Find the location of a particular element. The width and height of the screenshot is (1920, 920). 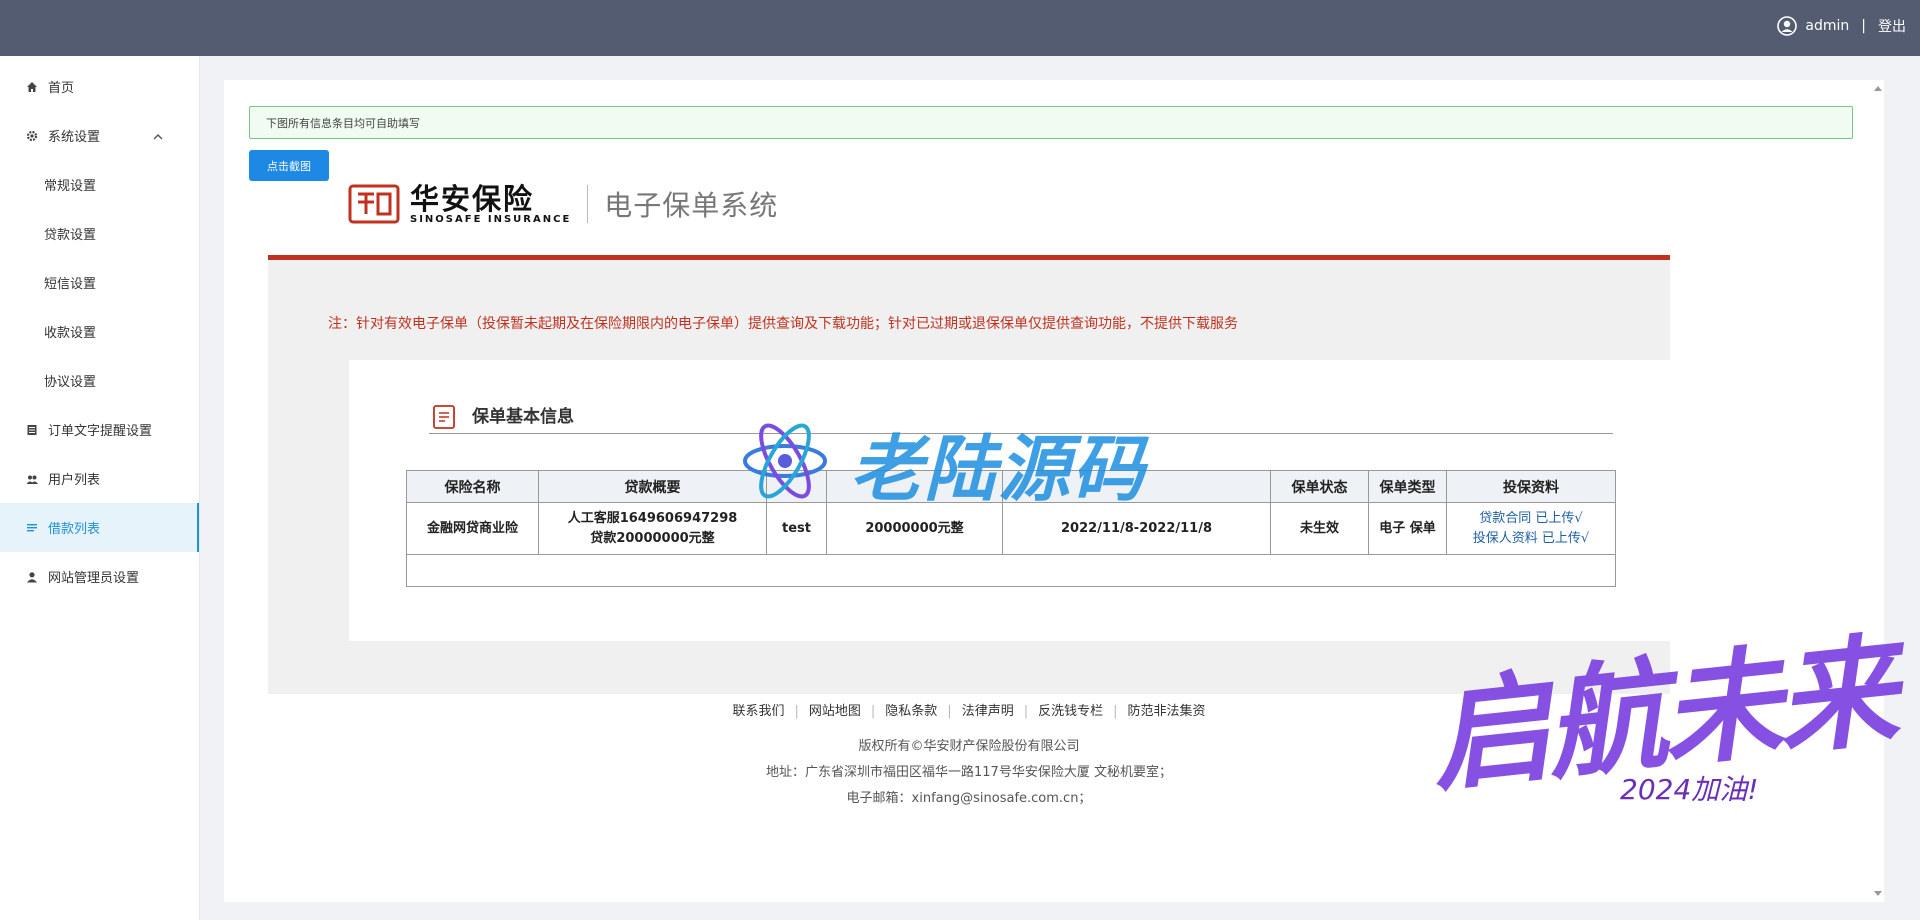

sidebar-item-label: 网站管理员设置 is located at coordinates (94, 578).